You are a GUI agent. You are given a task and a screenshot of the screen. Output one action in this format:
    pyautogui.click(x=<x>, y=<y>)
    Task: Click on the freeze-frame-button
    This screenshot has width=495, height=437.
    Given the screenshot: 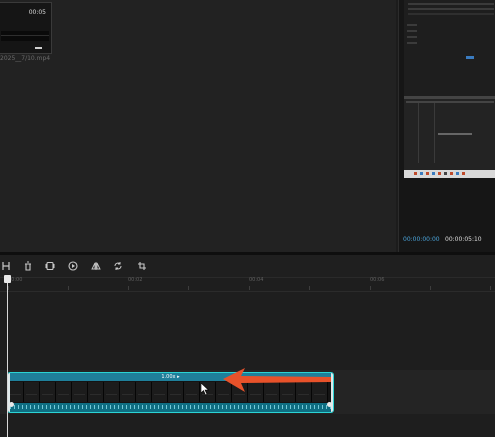 What is the action you would take?
    pyautogui.click(x=50, y=266)
    